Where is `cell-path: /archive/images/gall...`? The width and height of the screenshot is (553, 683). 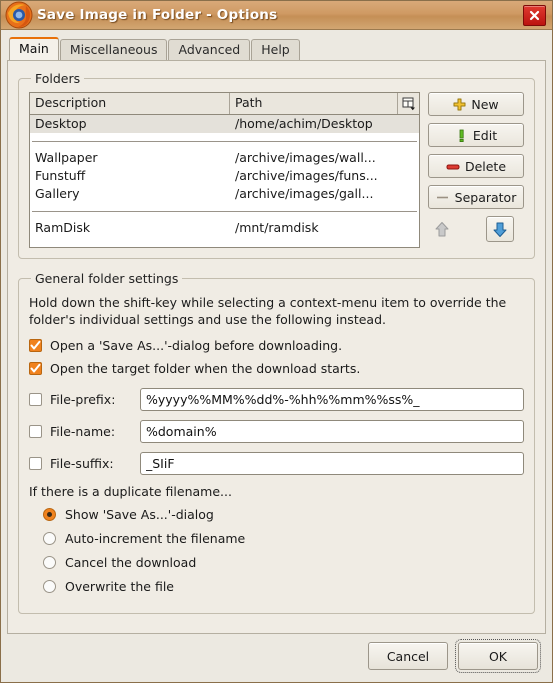 cell-path: /archive/images/gall... is located at coordinates (304, 193).